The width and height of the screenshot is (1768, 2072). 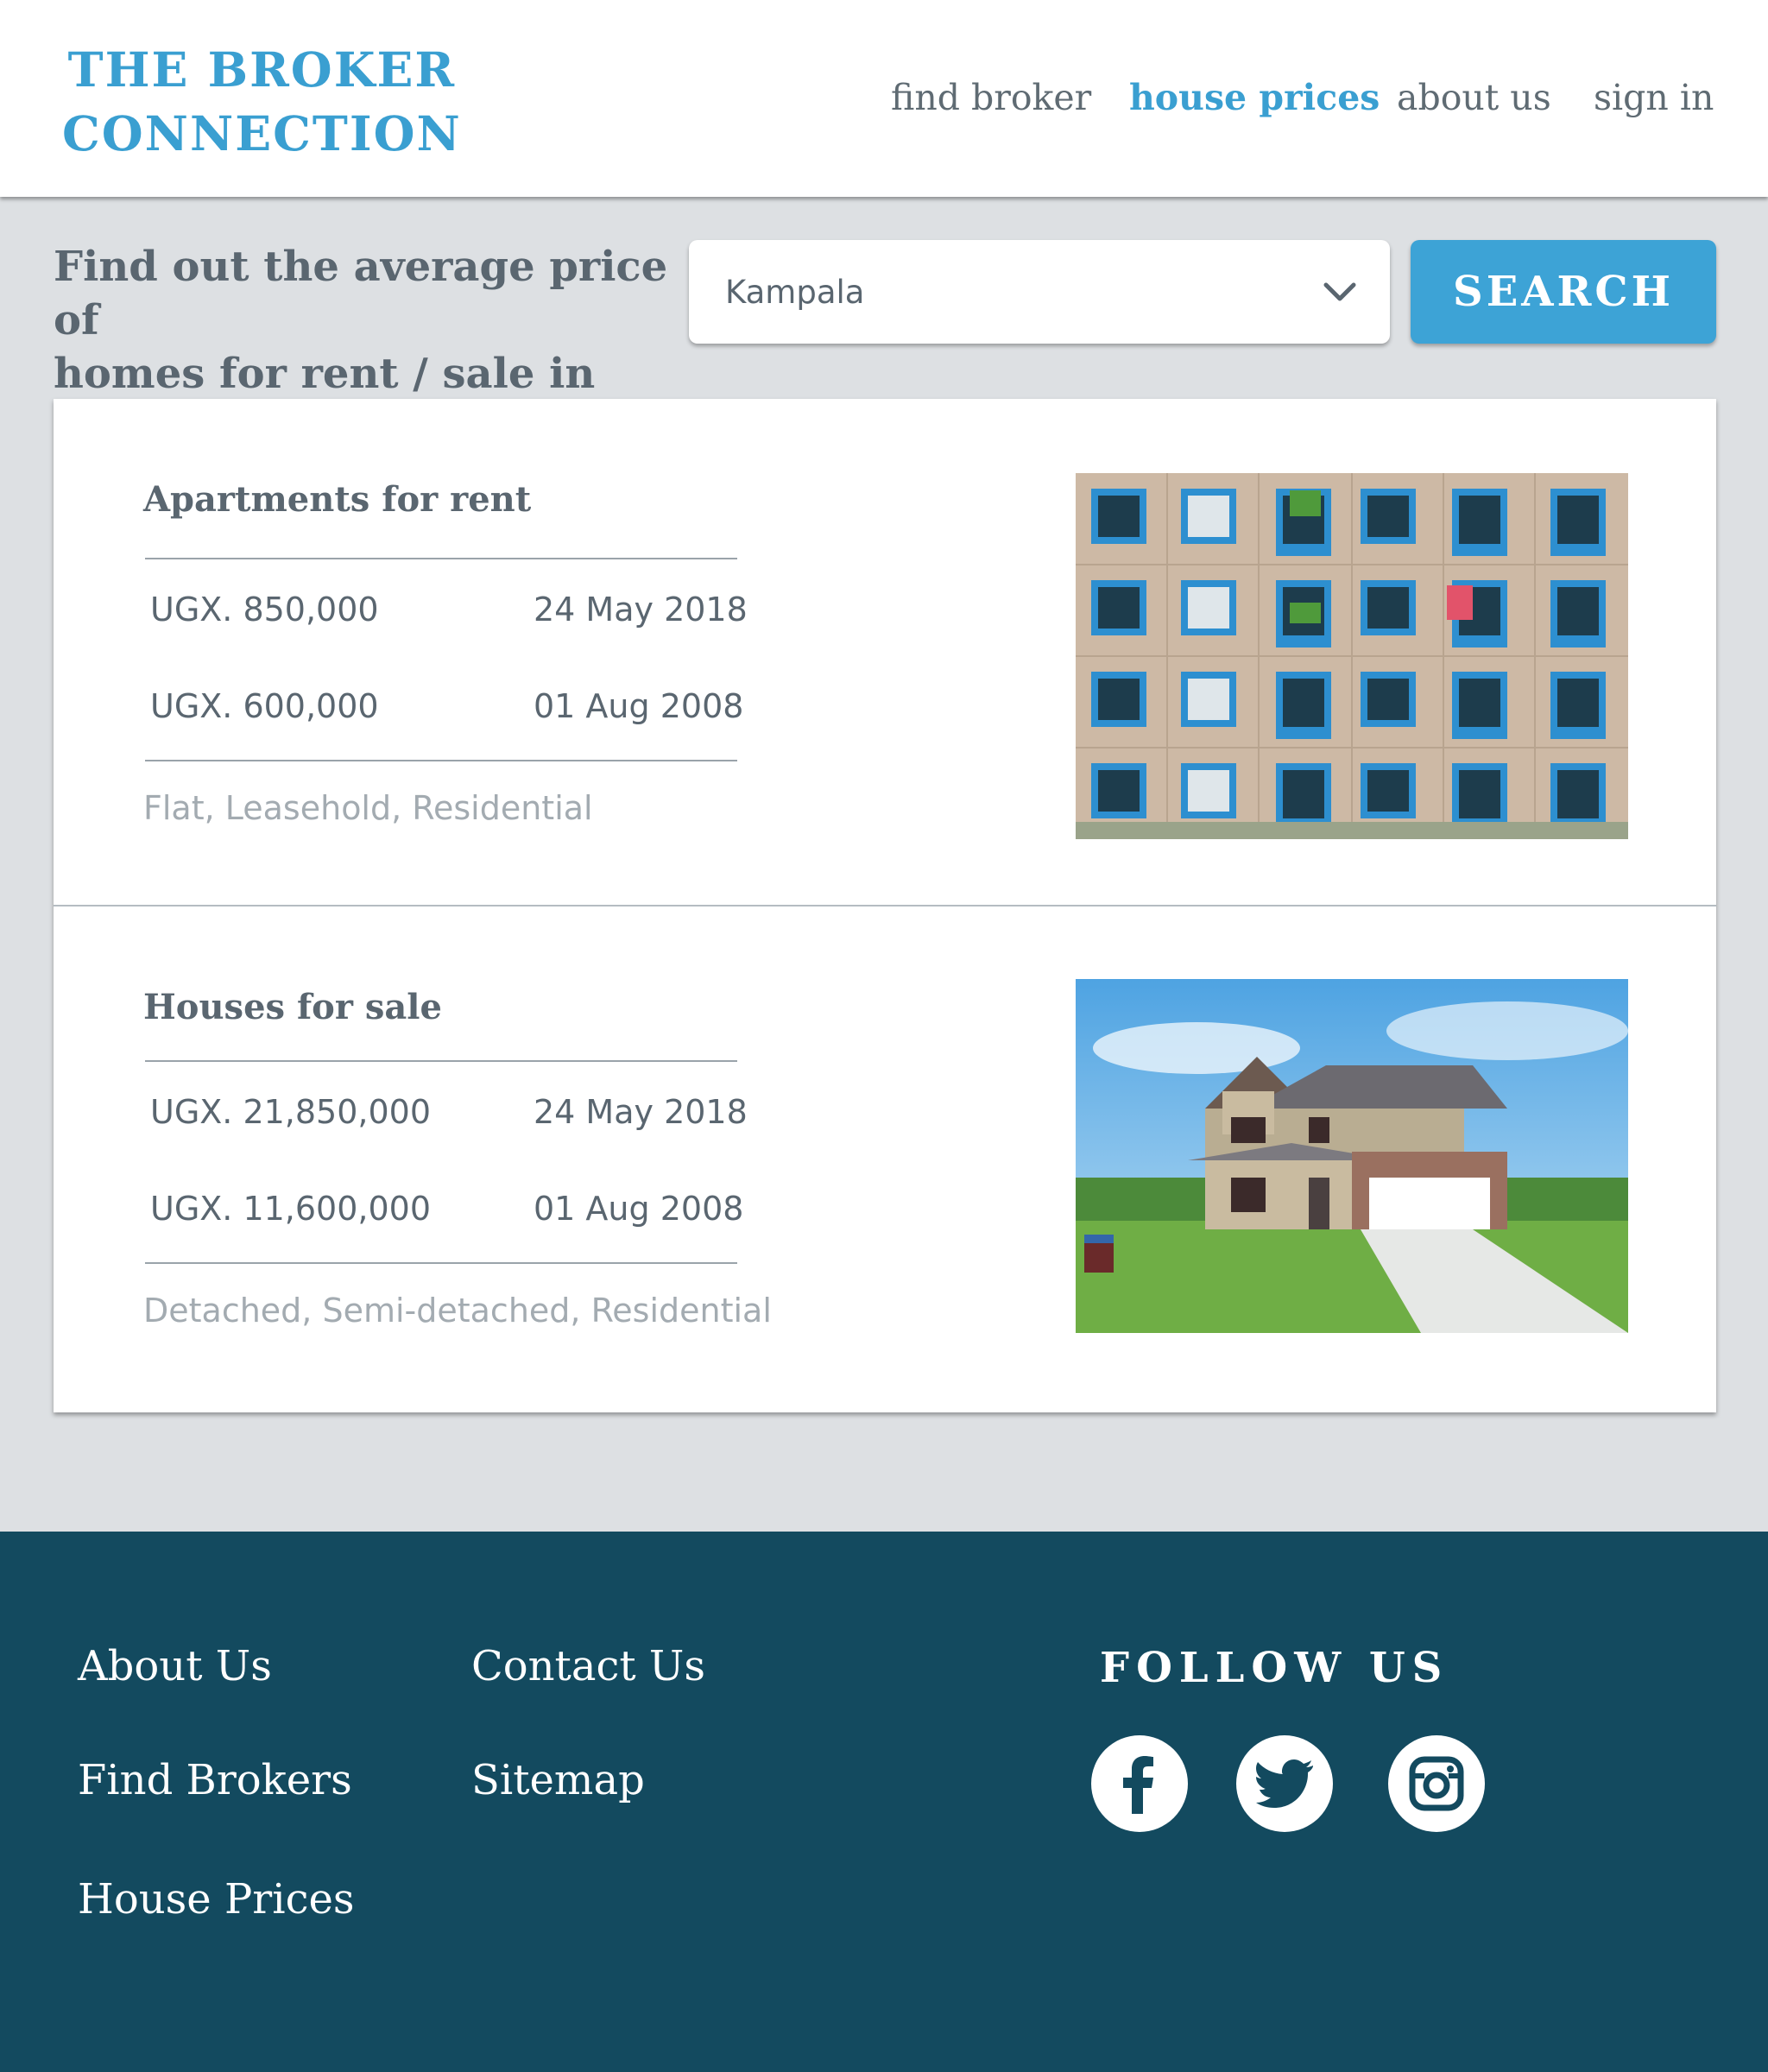 I want to click on price-row: UGX. 850,000 24 May 2018, so click(x=449, y=609).